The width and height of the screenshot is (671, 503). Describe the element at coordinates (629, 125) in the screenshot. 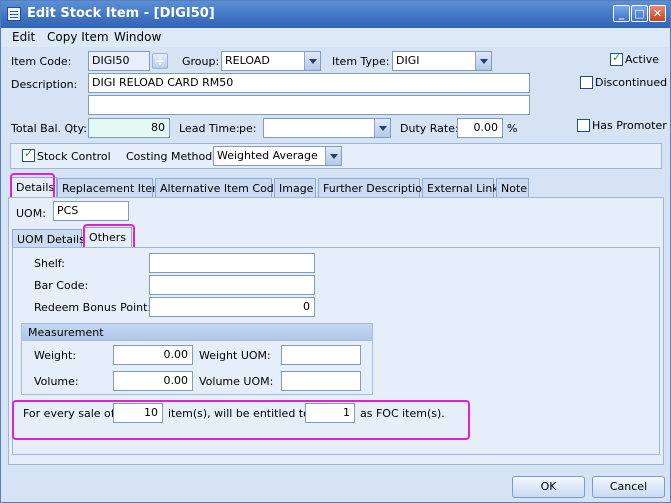

I see `has-promoter-label: Has Promoter` at that location.